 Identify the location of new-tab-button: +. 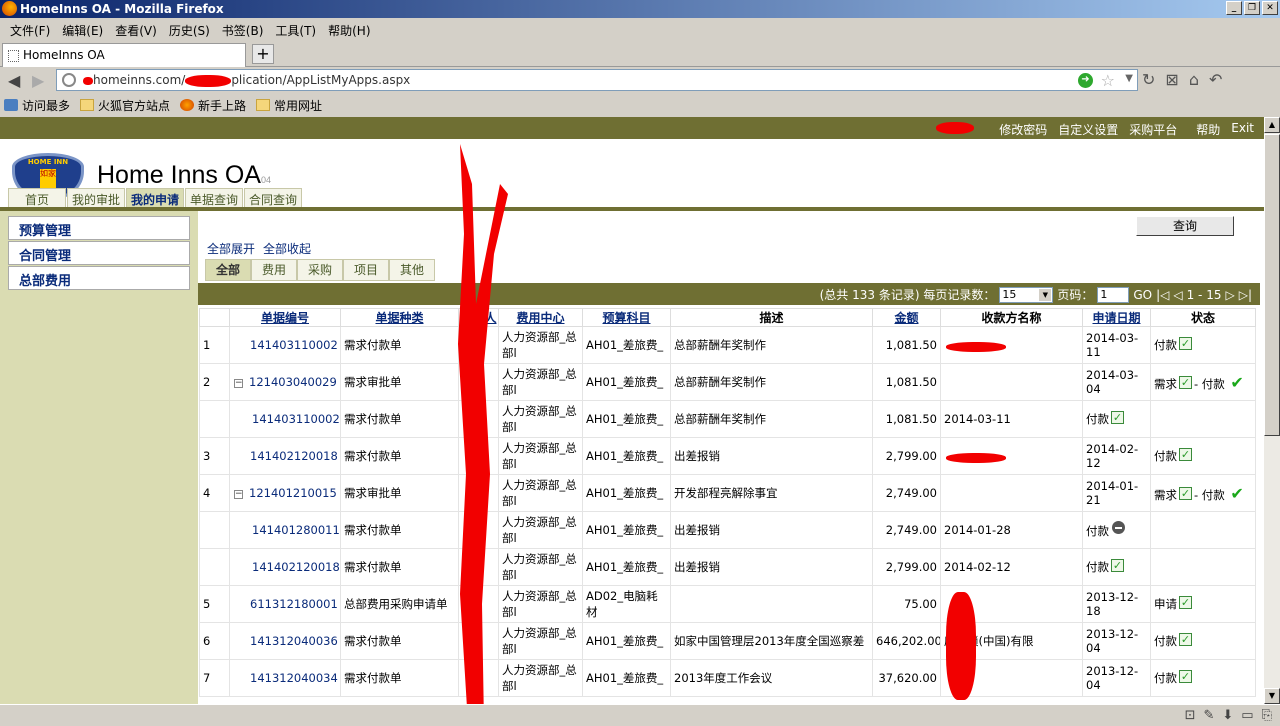
(263, 54).